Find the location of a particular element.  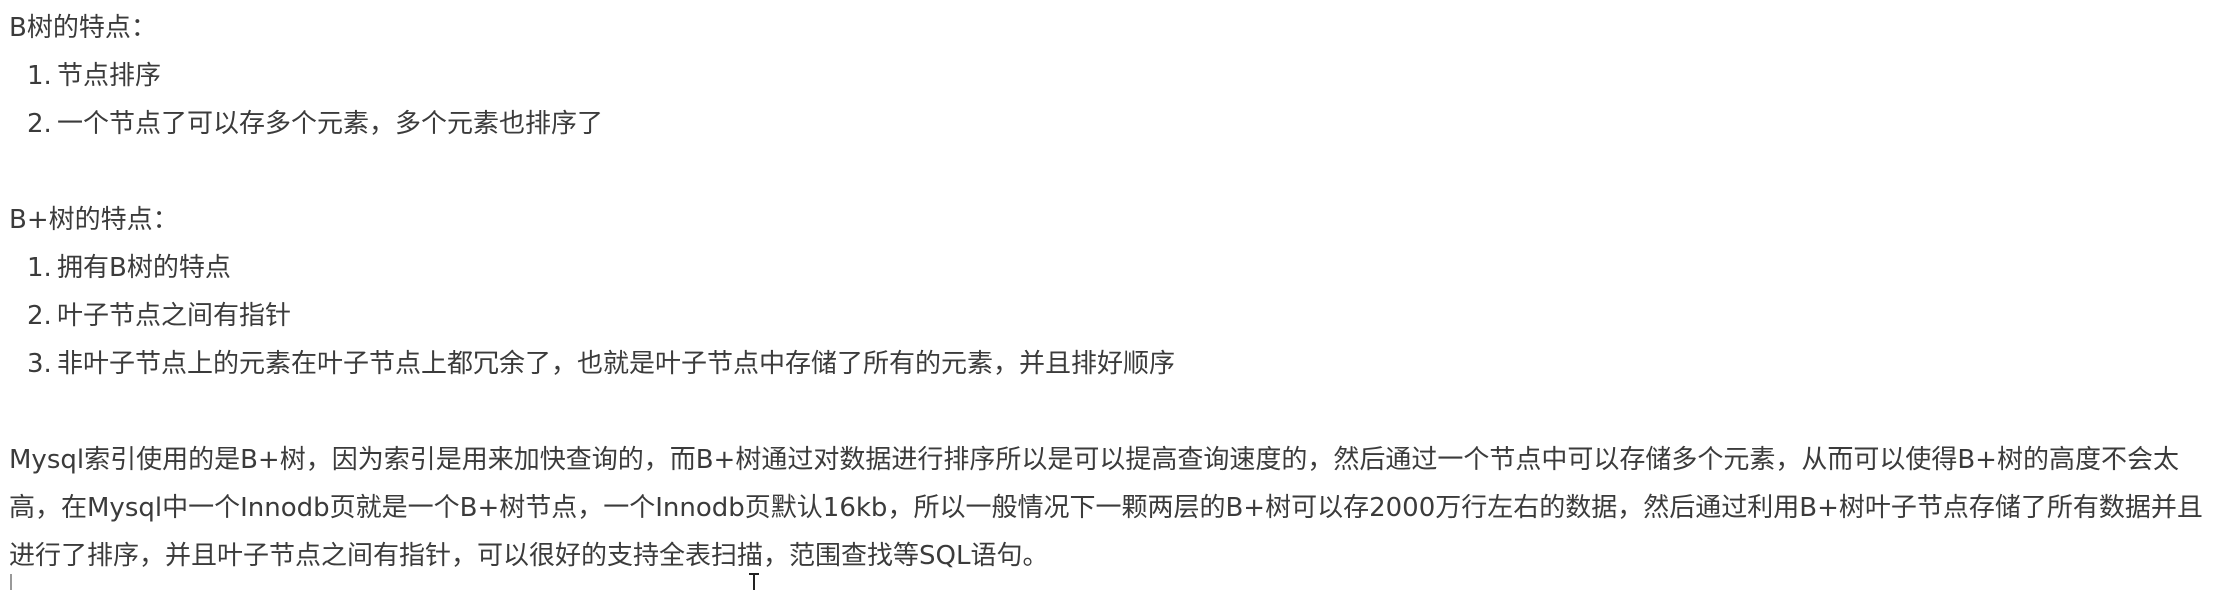

list-item: 2. 一个节点了可以存多个元素，多个元素也排序了 is located at coordinates (1109, 124).